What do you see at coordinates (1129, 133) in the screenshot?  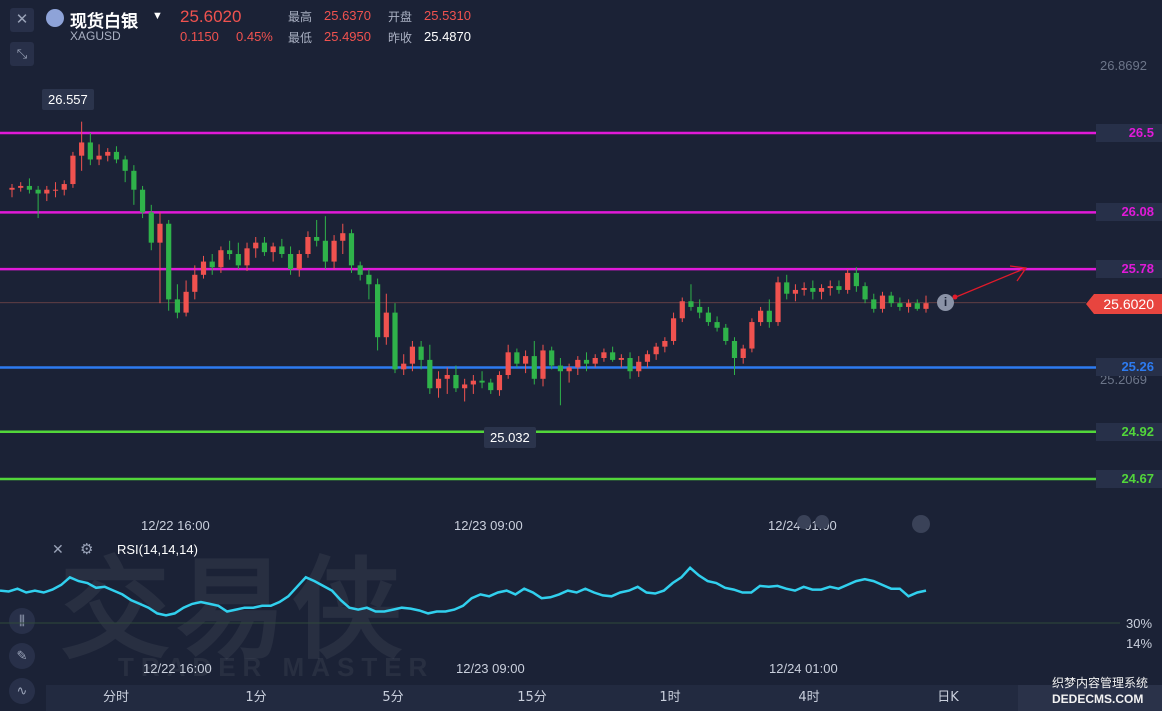 I see `level-tag-0: 26.5` at bounding box center [1129, 133].